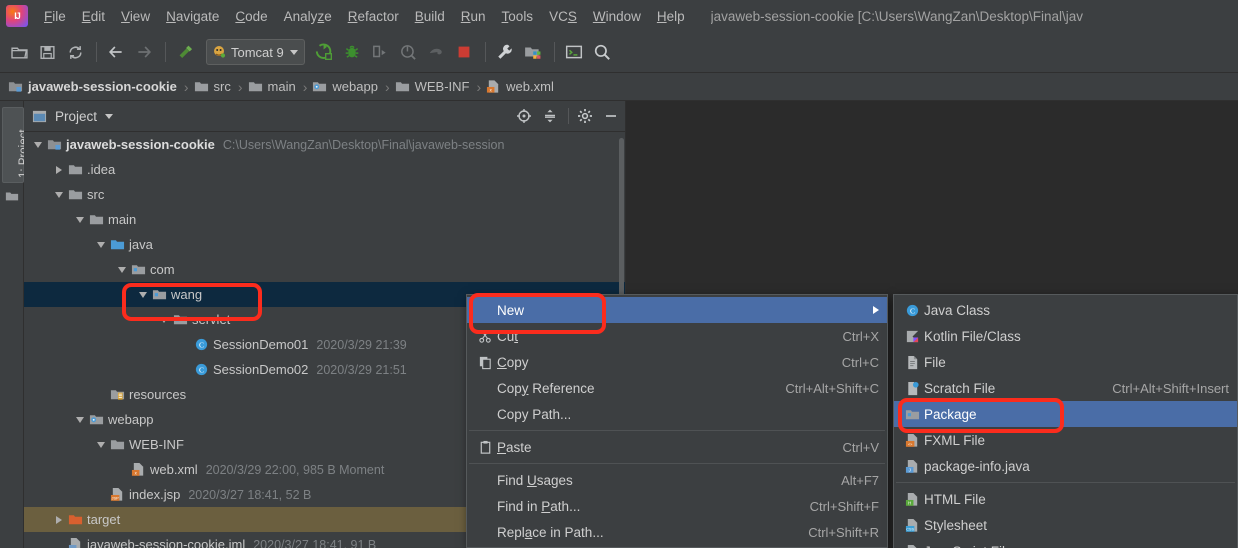 This screenshot has width=1238, height=548. What do you see at coordinates (380, 52) in the screenshot?
I see `run-with-coverage-icon` at bounding box center [380, 52].